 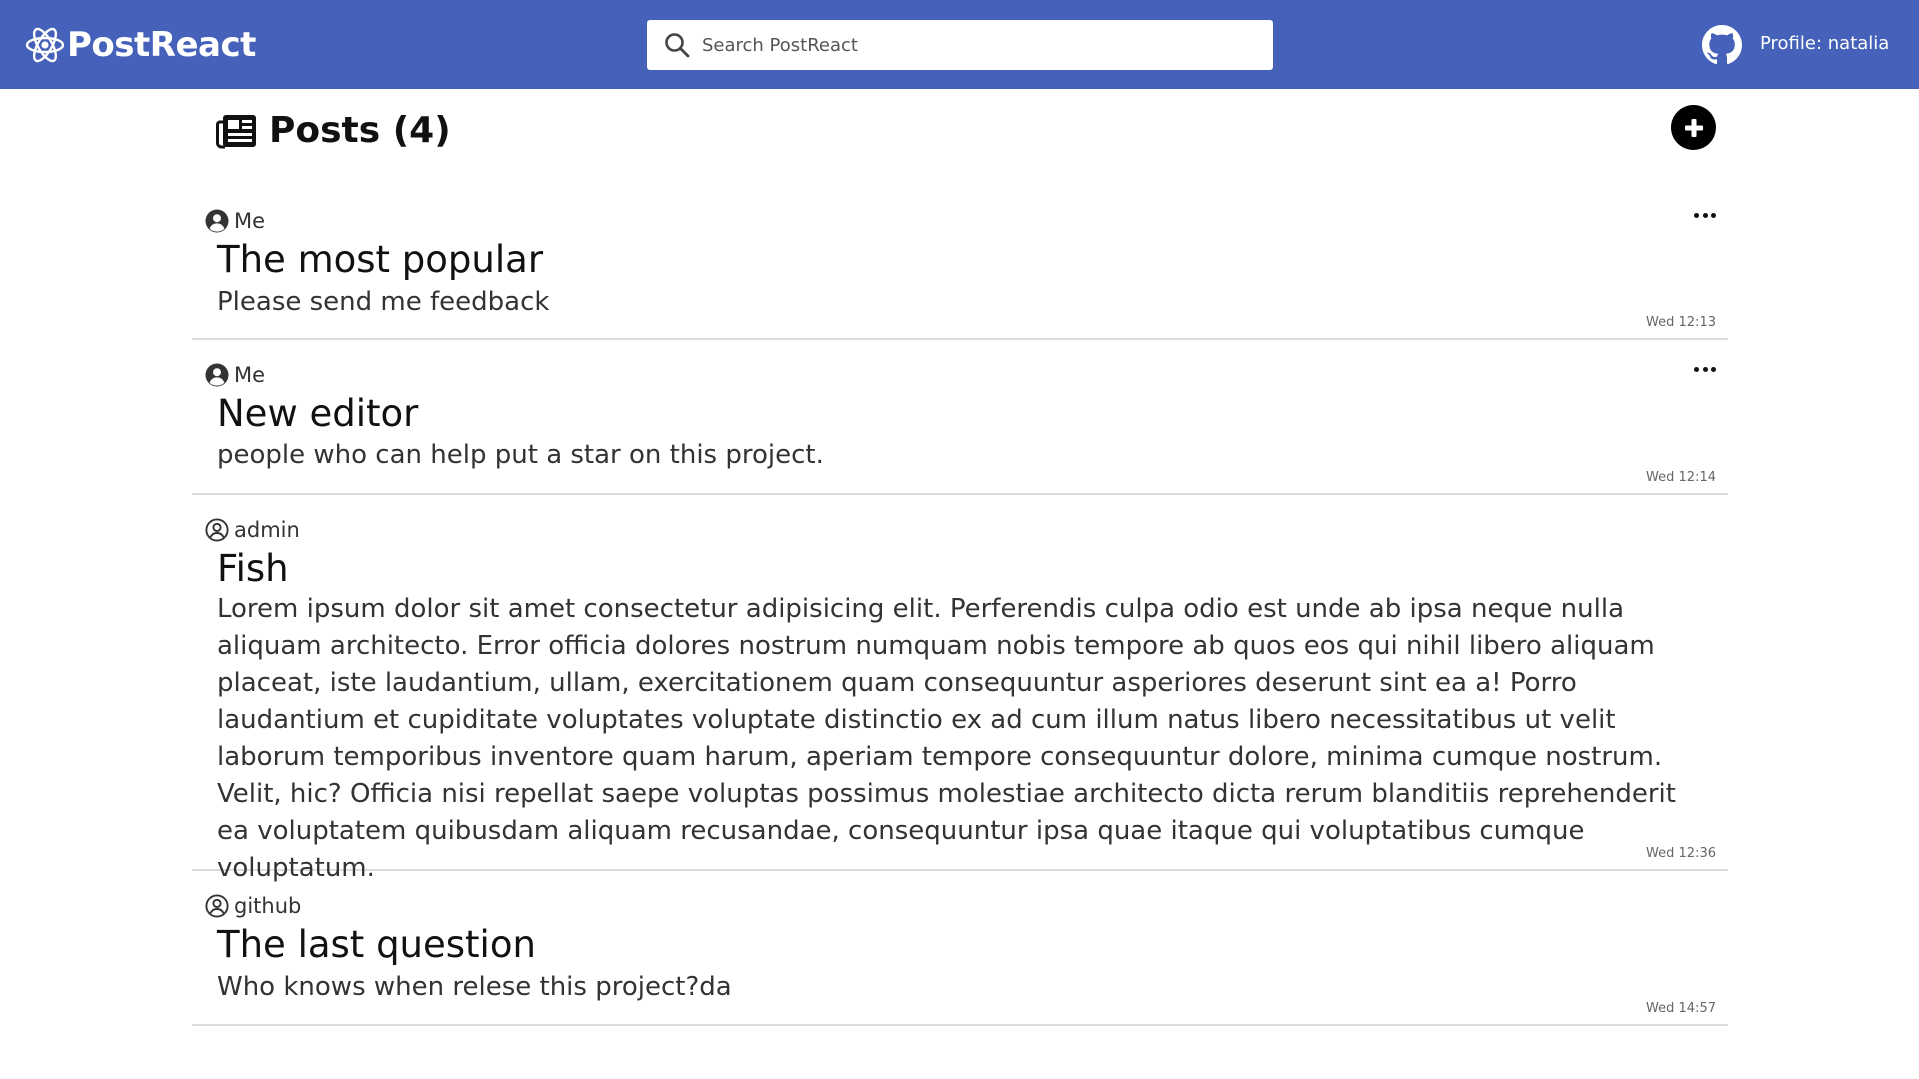 I want to click on posts-header: Posts (4), so click(x=333, y=131).